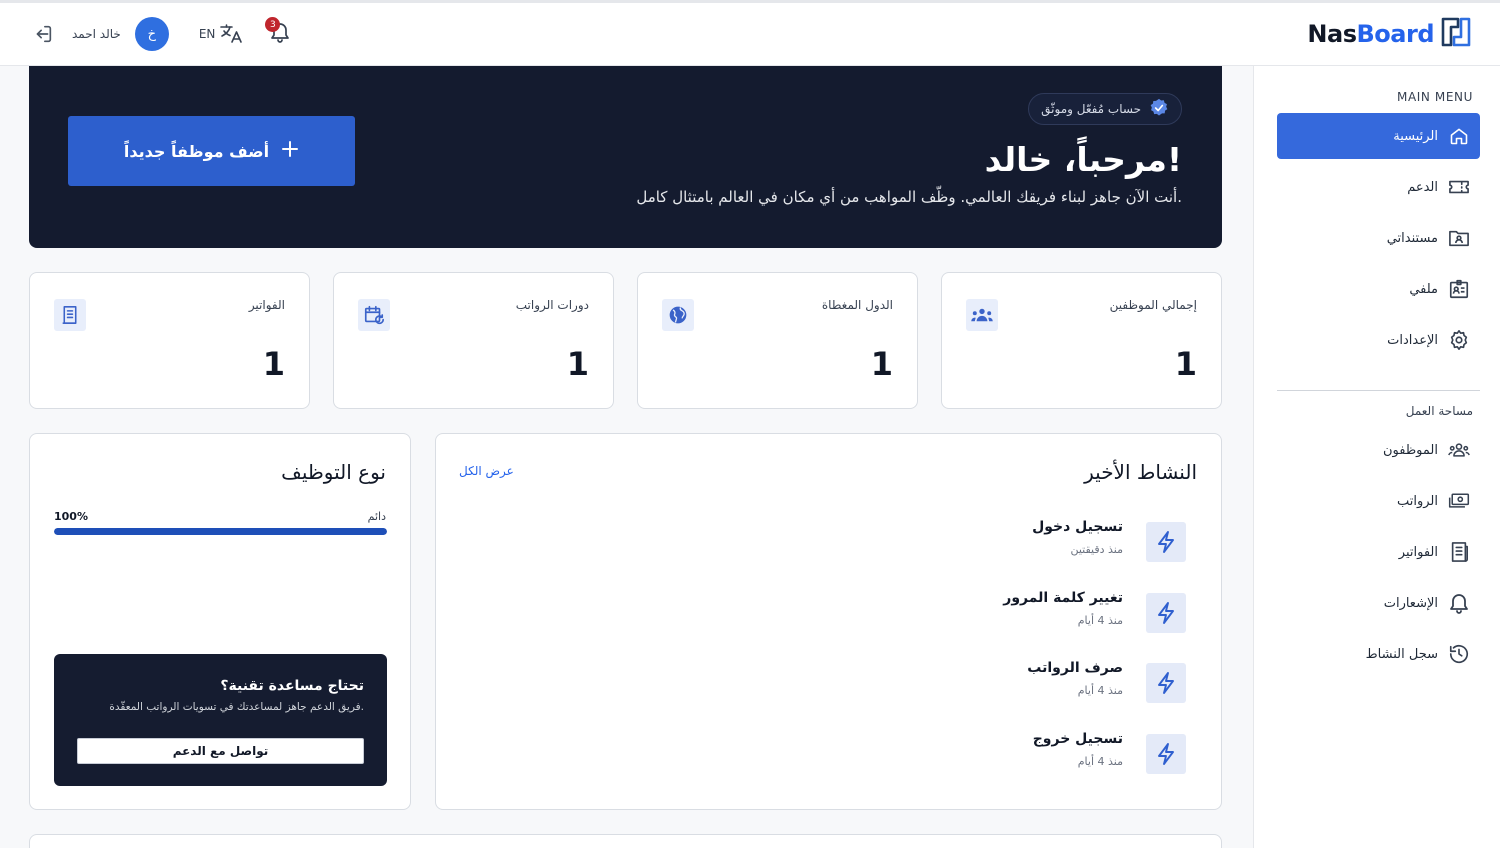  What do you see at coordinates (1417, 501) in the screenshot?
I see `sidebar-item-label: الرواتب` at bounding box center [1417, 501].